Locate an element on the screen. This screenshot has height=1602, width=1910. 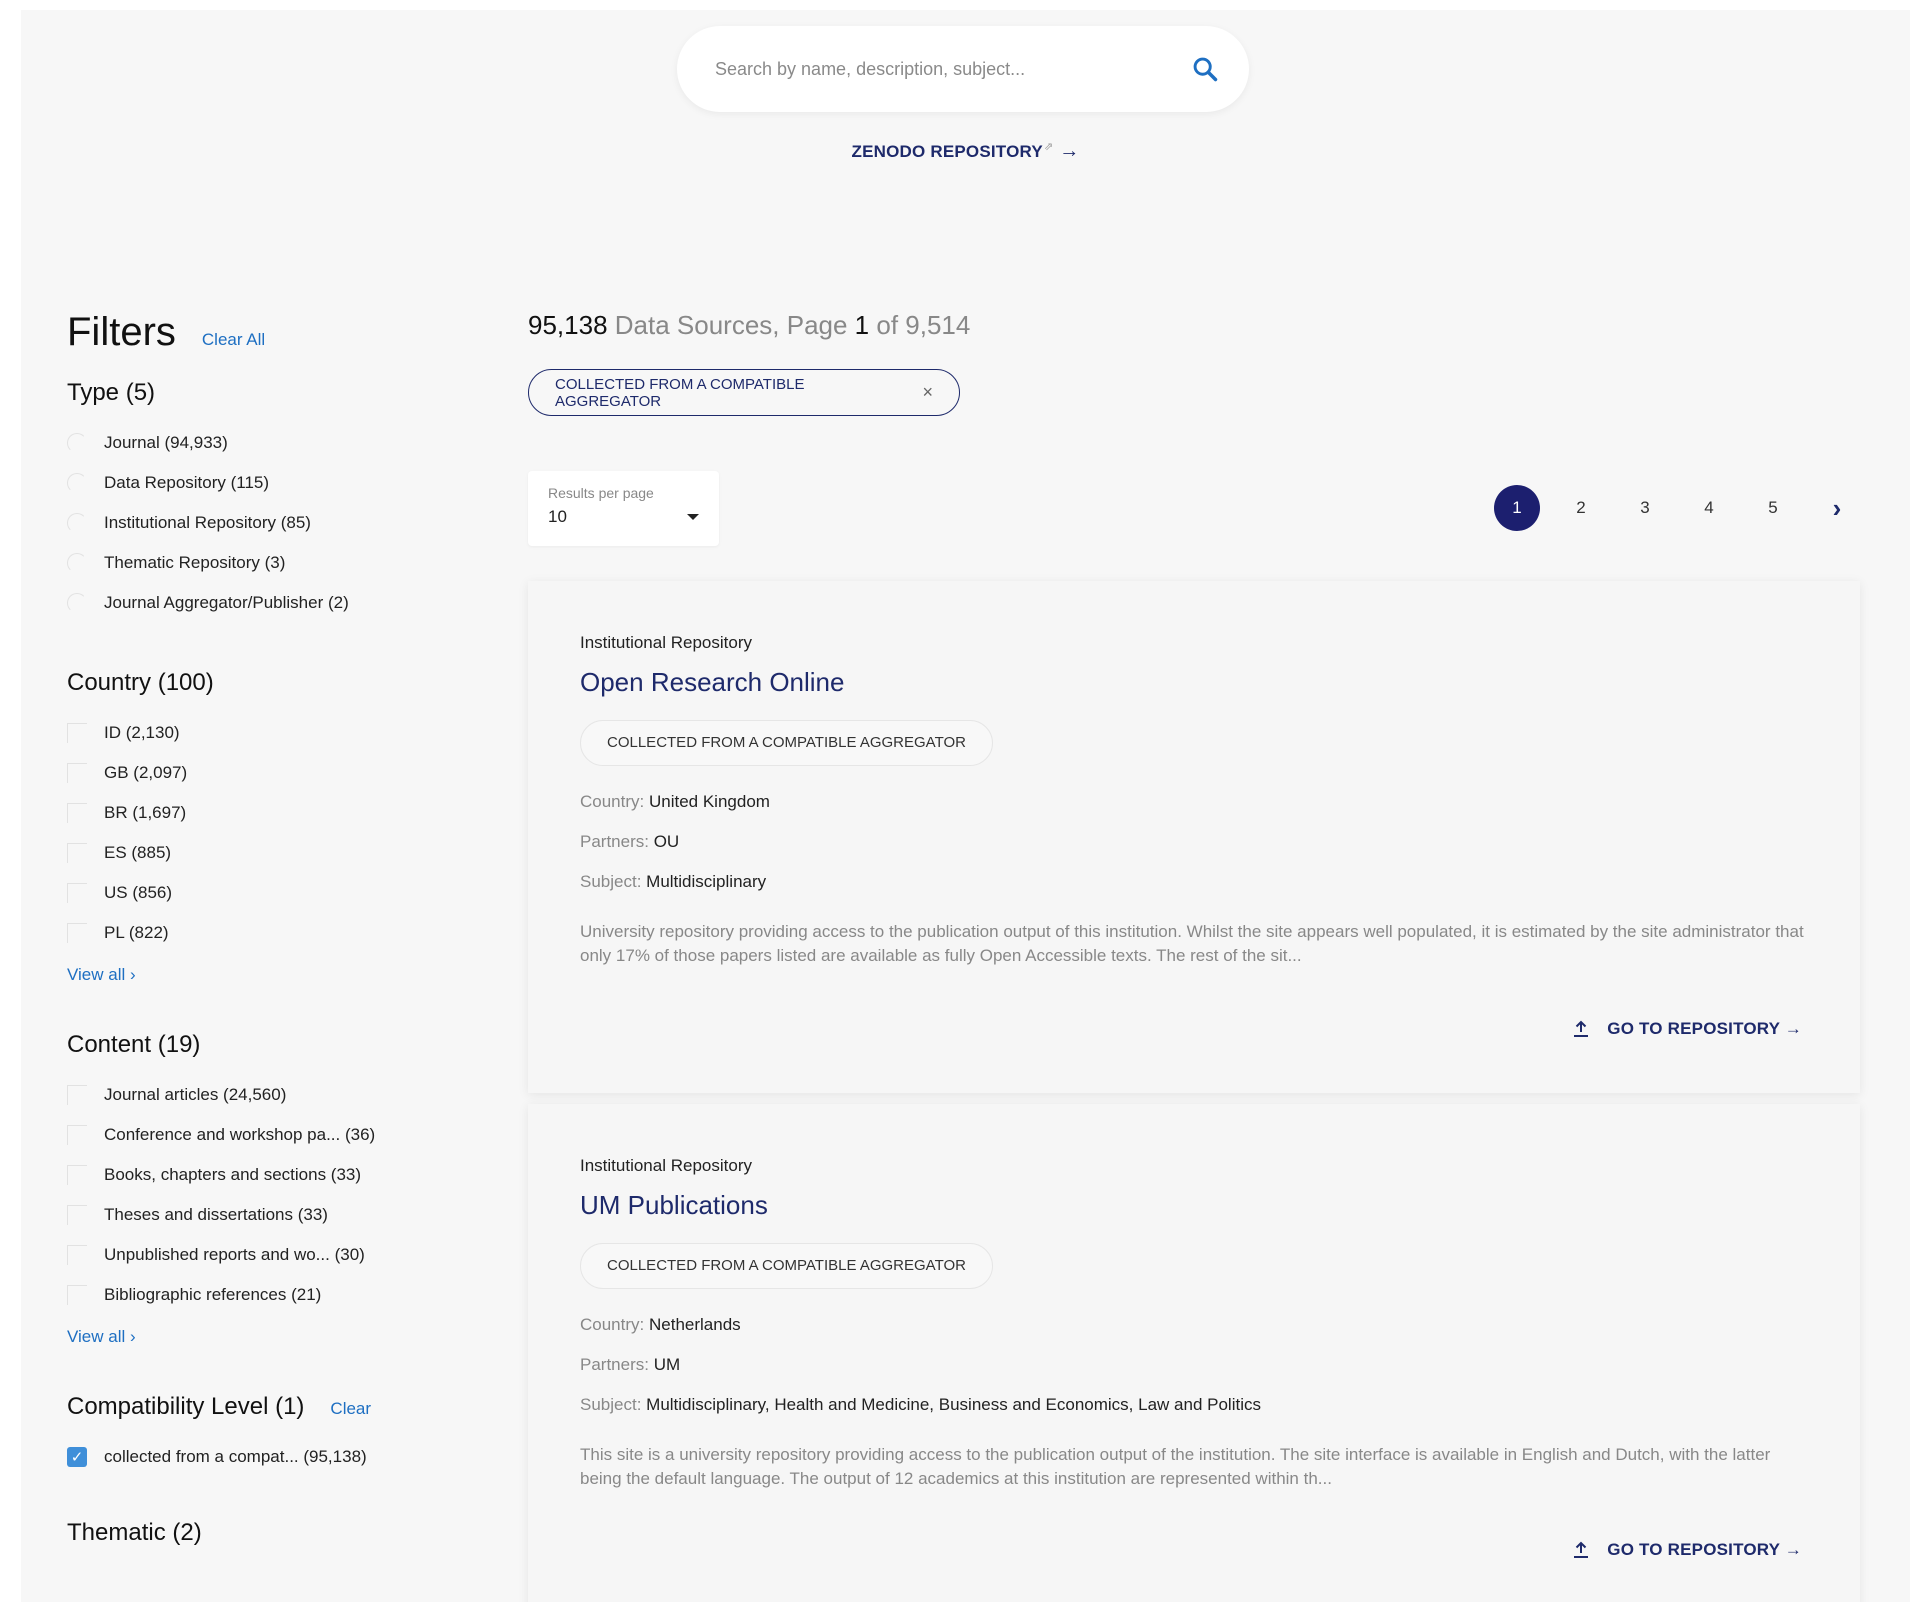
option-label: GB (2,097) is located at coordinates (146, 772).